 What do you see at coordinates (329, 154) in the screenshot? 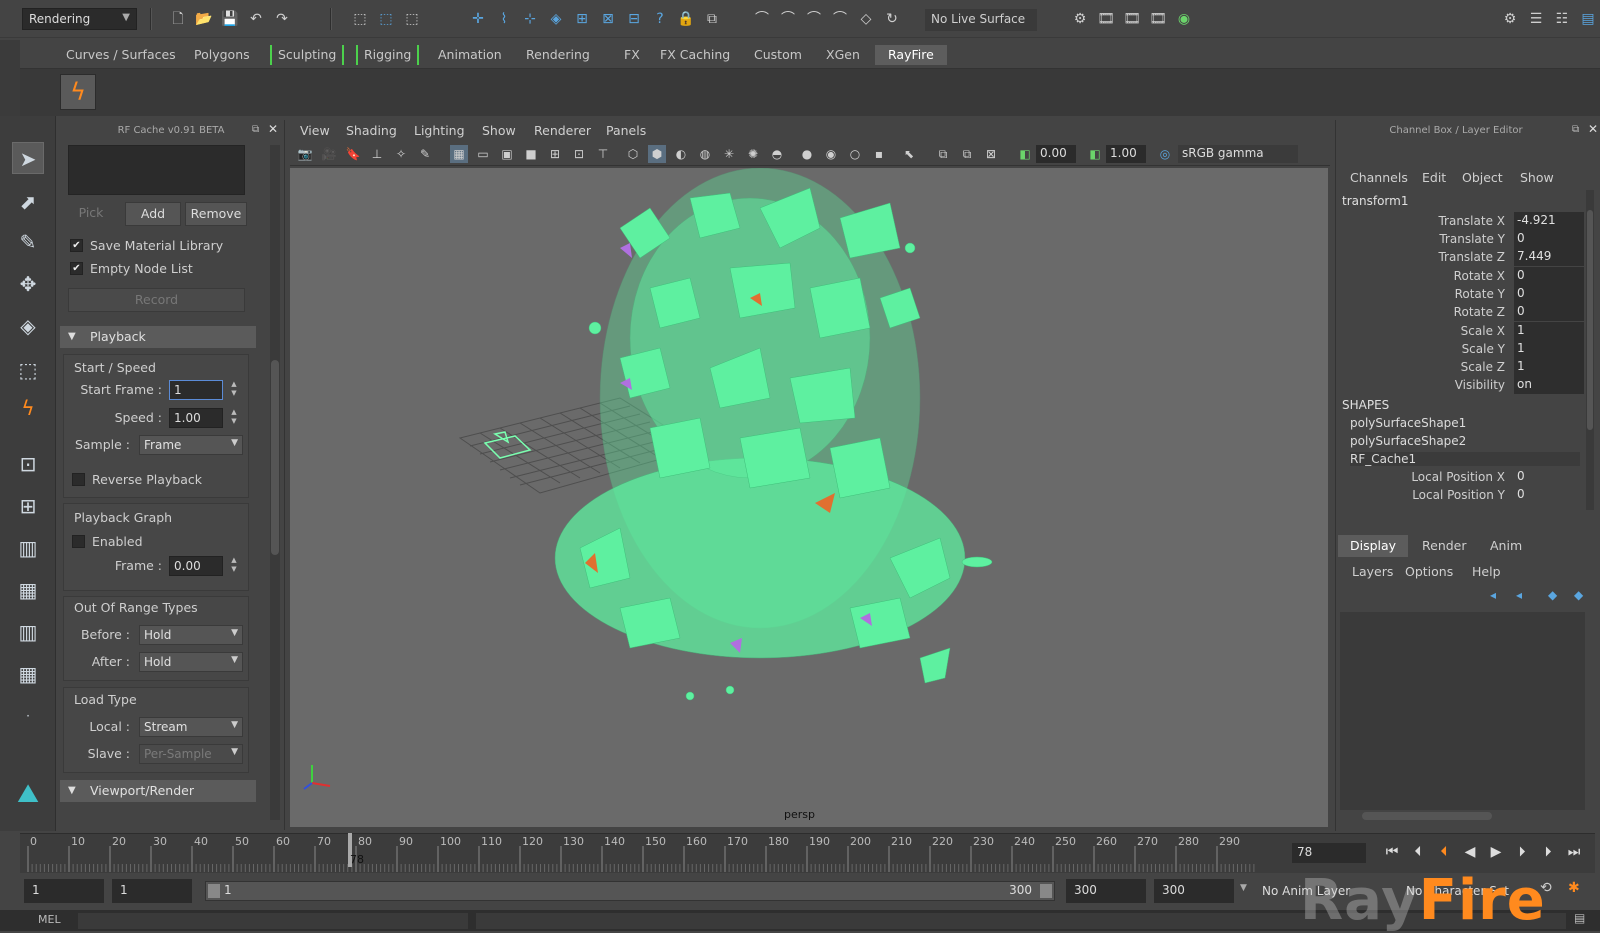
I see `camera-attr-icon: 🎥` at bounding box center [329, 154].